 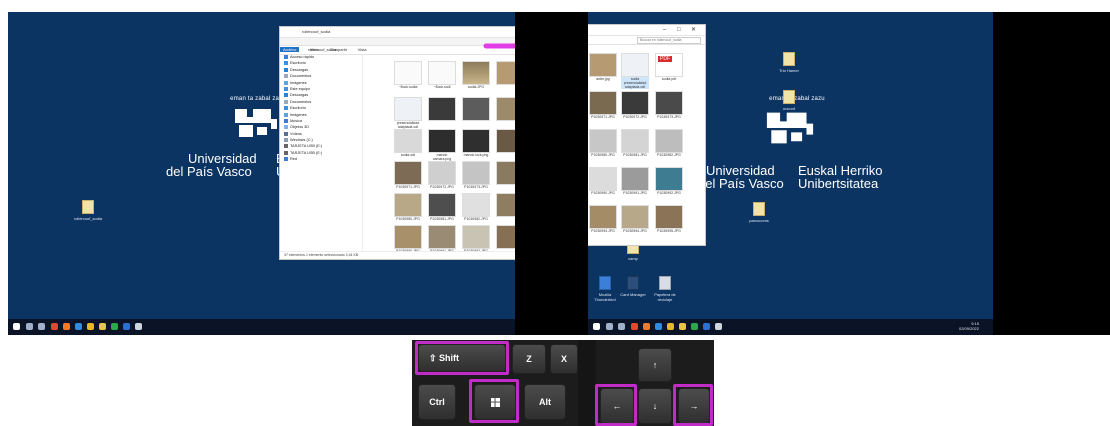 What do you see at coordinates (669, 40) in the screenshot?
I see `explorer-search-input: Buscar en rollercoof_sodia` at bounding box center [669, 40].